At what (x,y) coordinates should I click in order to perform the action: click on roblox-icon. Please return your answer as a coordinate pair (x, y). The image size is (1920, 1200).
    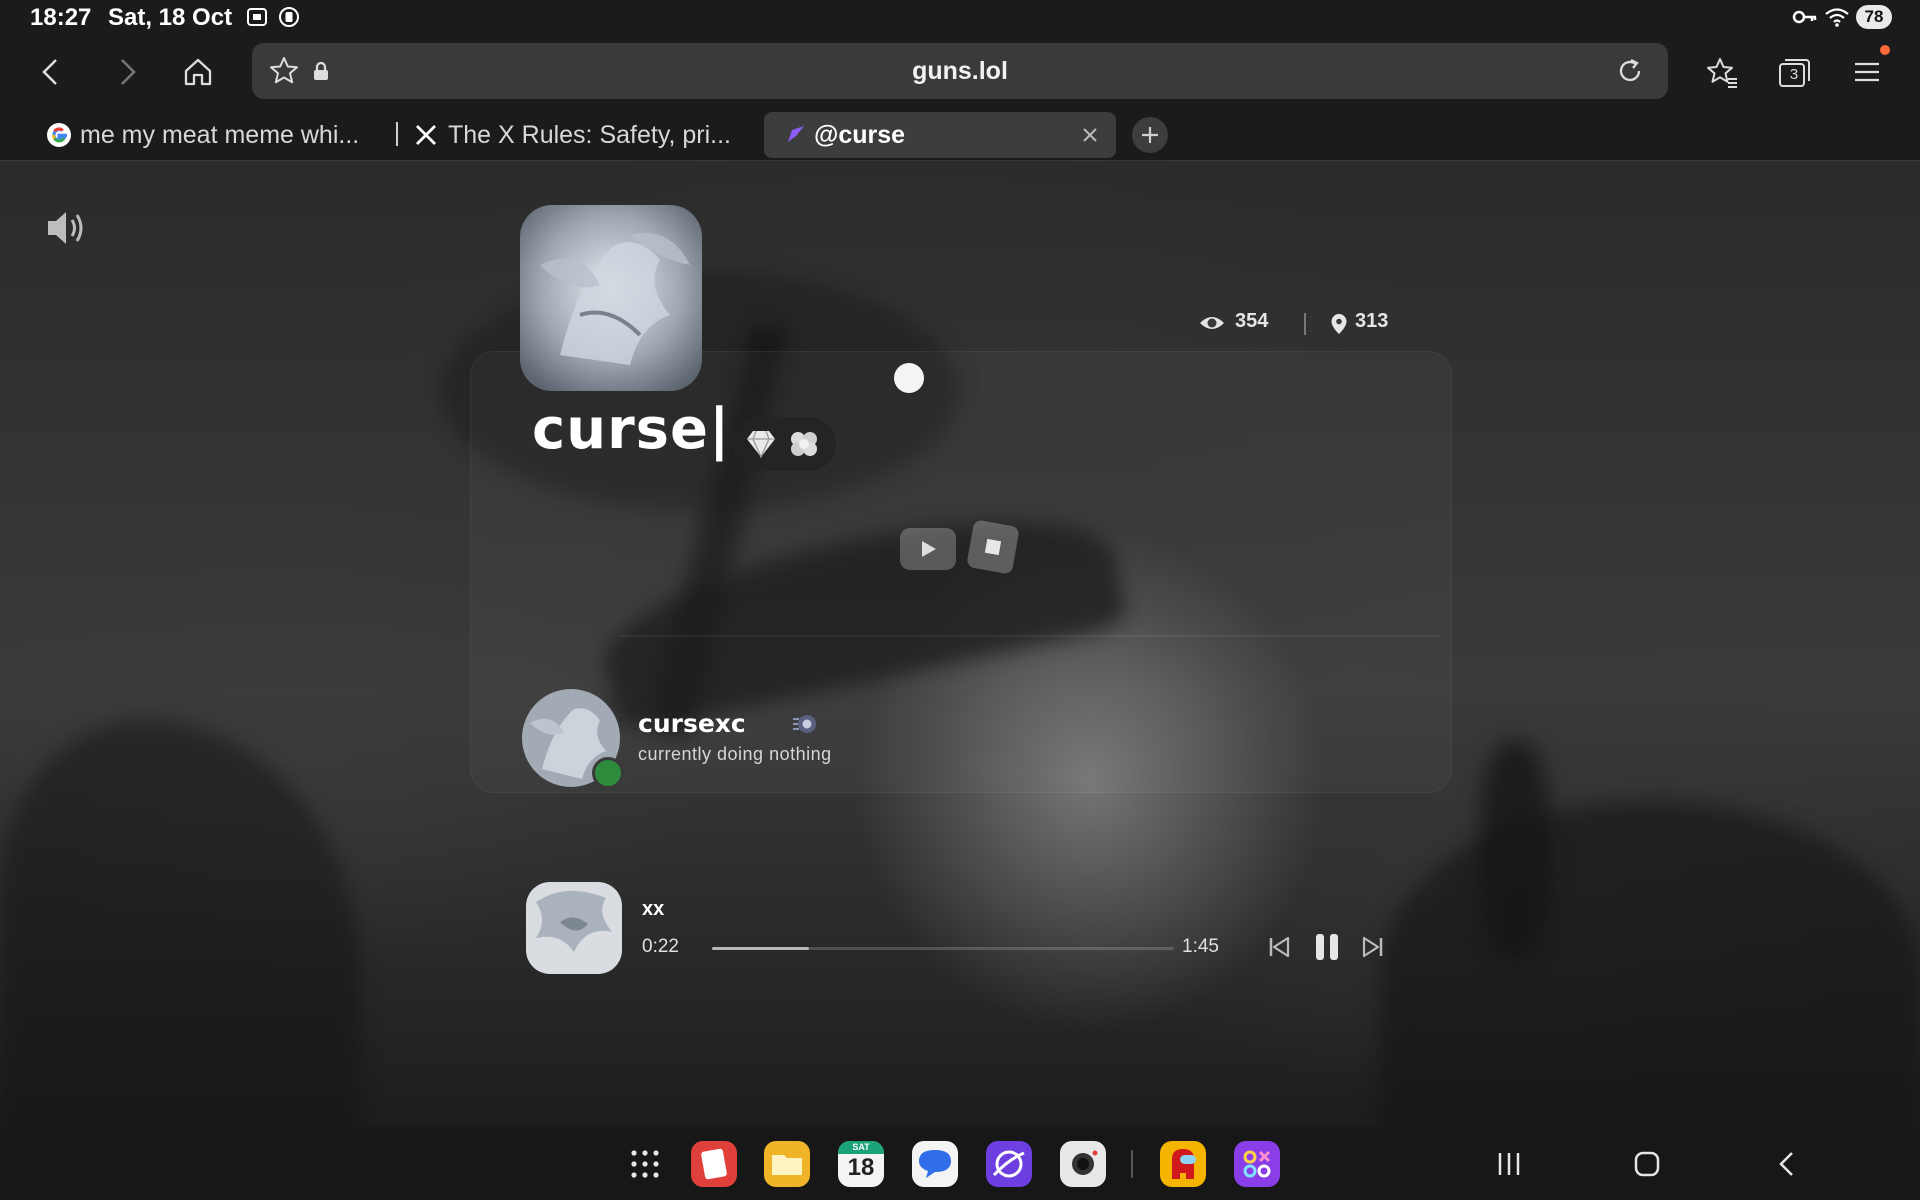
    Looking at the image, I should click on (993, 547).